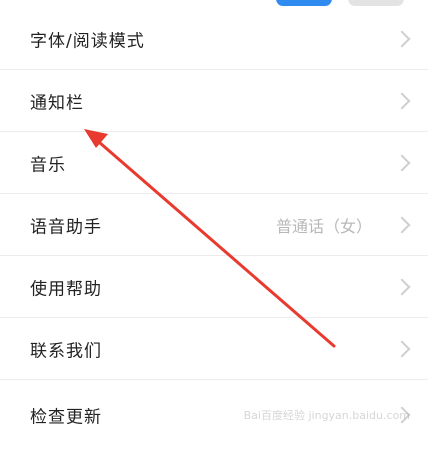  I want to click on row-label: 语音助手, so click(66, 227).